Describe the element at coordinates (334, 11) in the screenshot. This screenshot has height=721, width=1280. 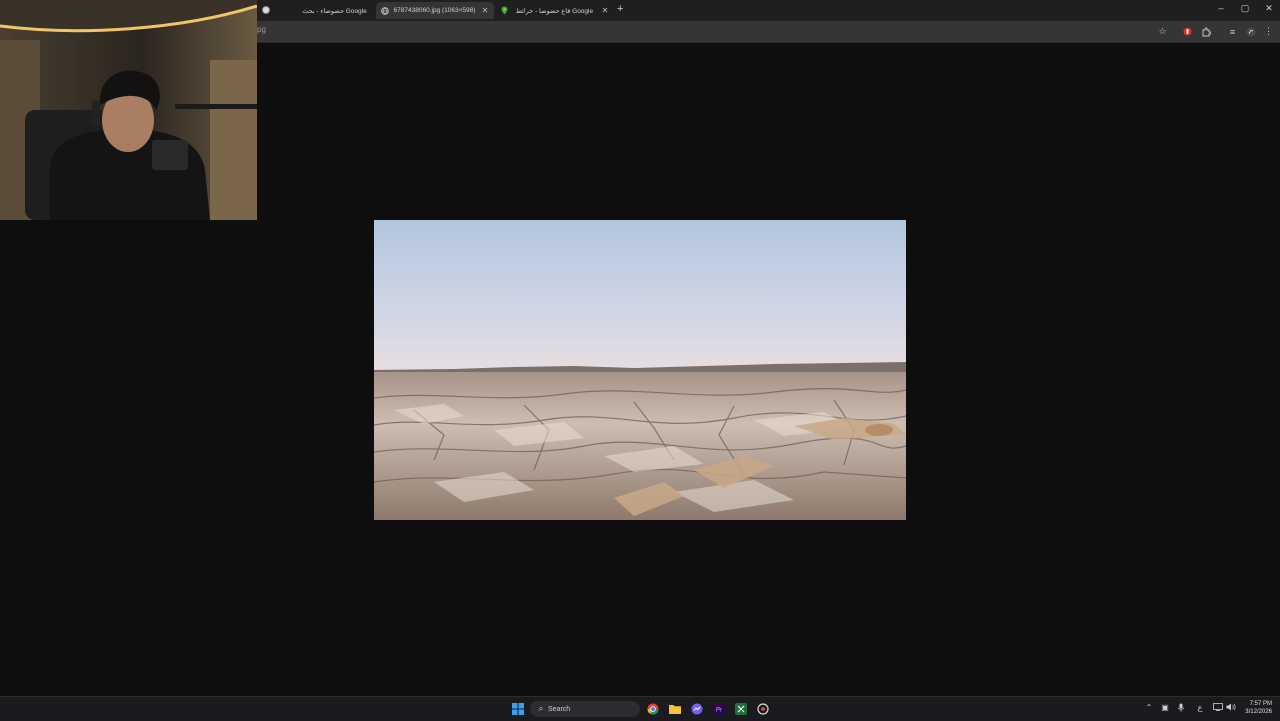
I see `tab-title: حضوضاء - بحث Google` at that location.